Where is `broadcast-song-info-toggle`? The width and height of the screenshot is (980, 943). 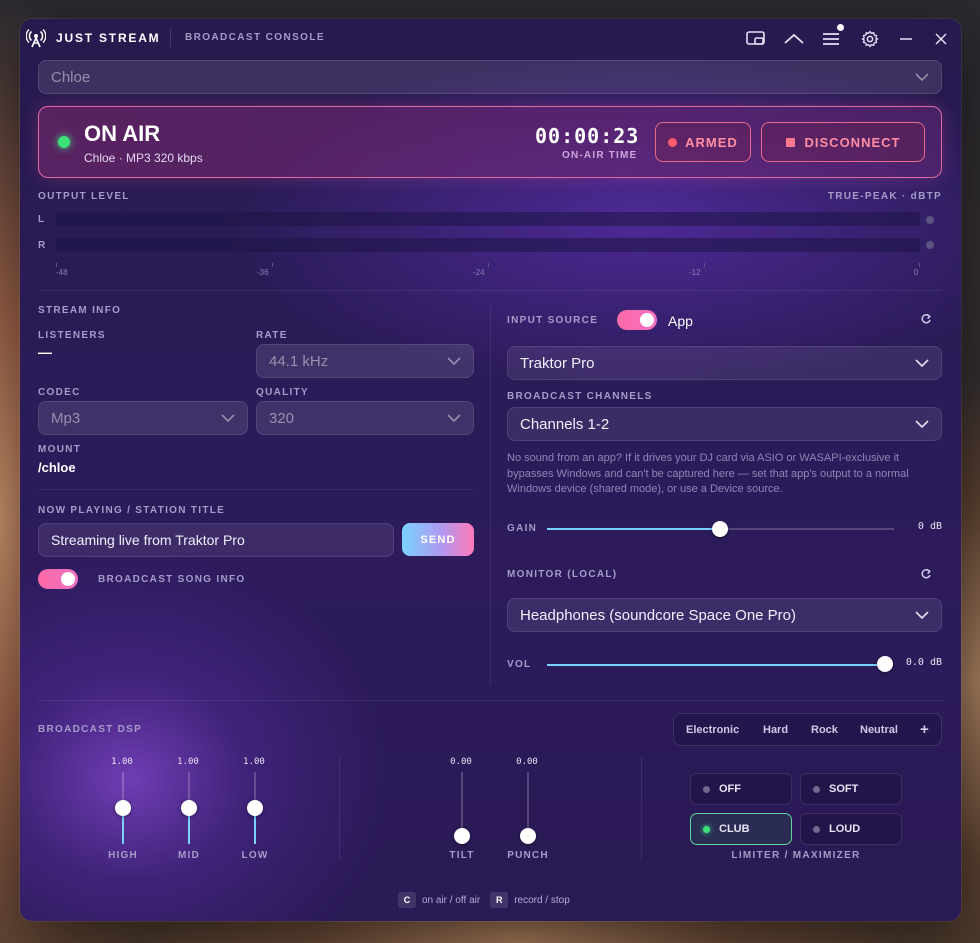 broadcast-song-info-toggle is located at coordinates (58, 579).